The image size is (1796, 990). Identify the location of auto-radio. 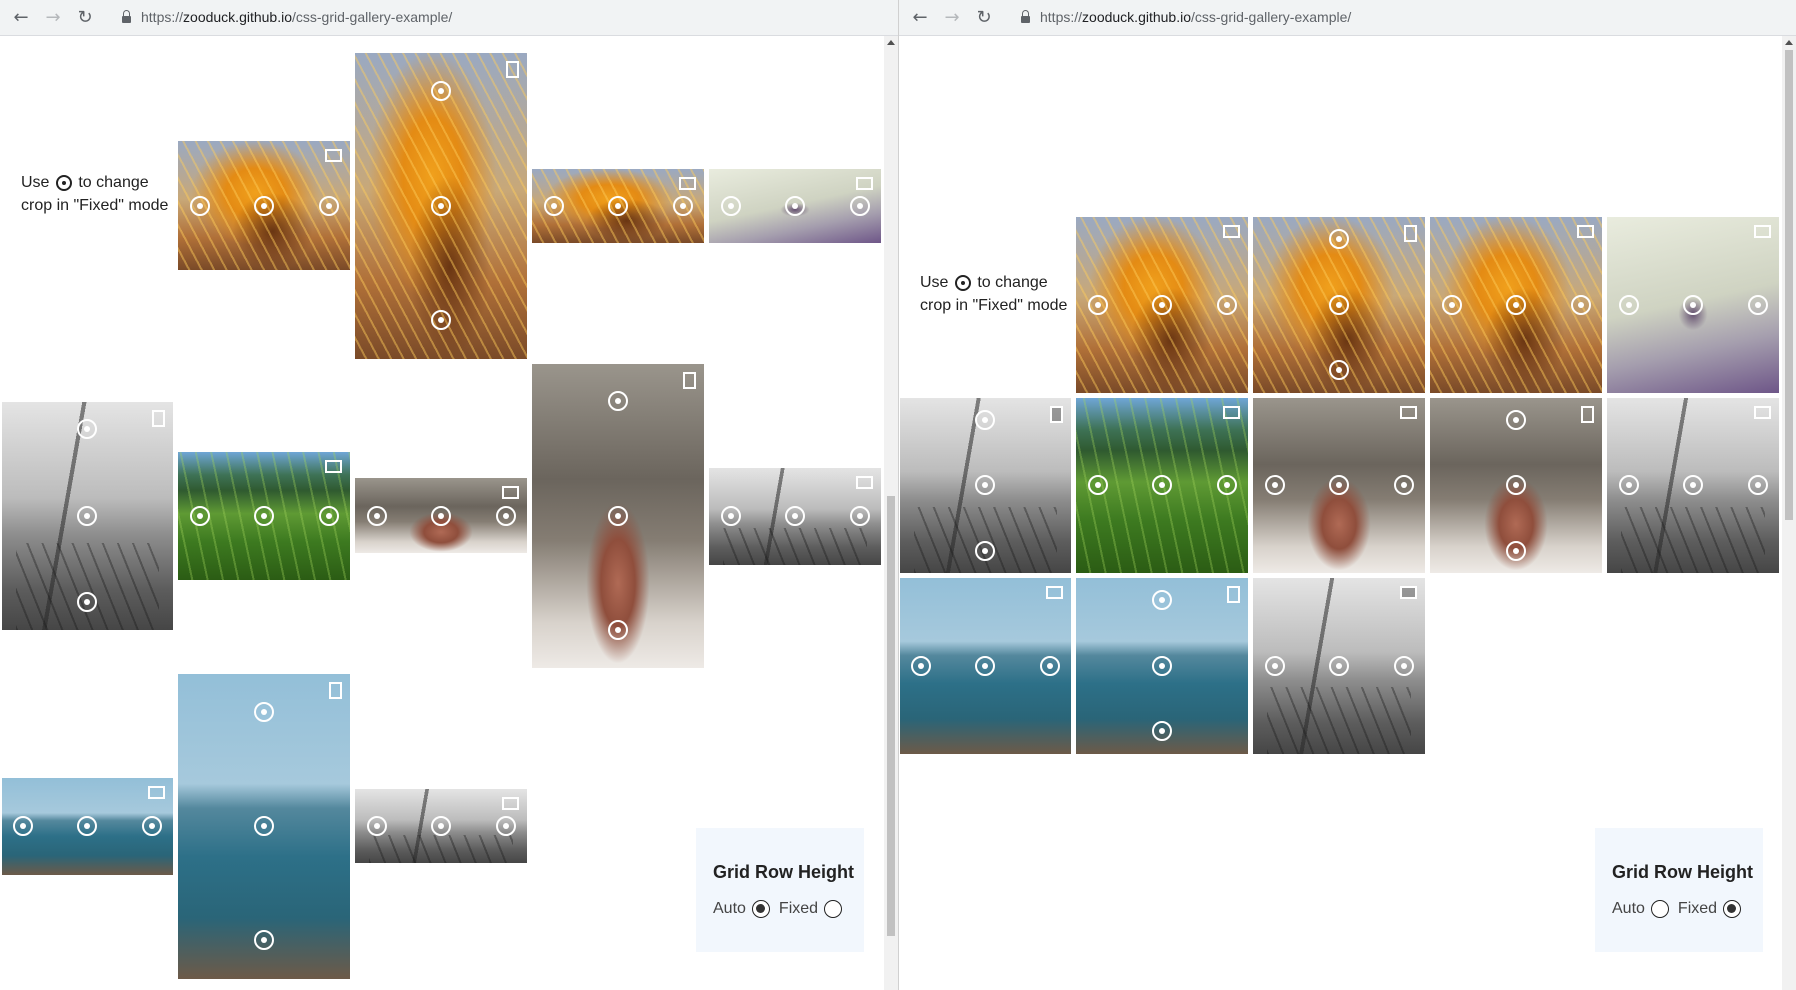
(1659, 909).